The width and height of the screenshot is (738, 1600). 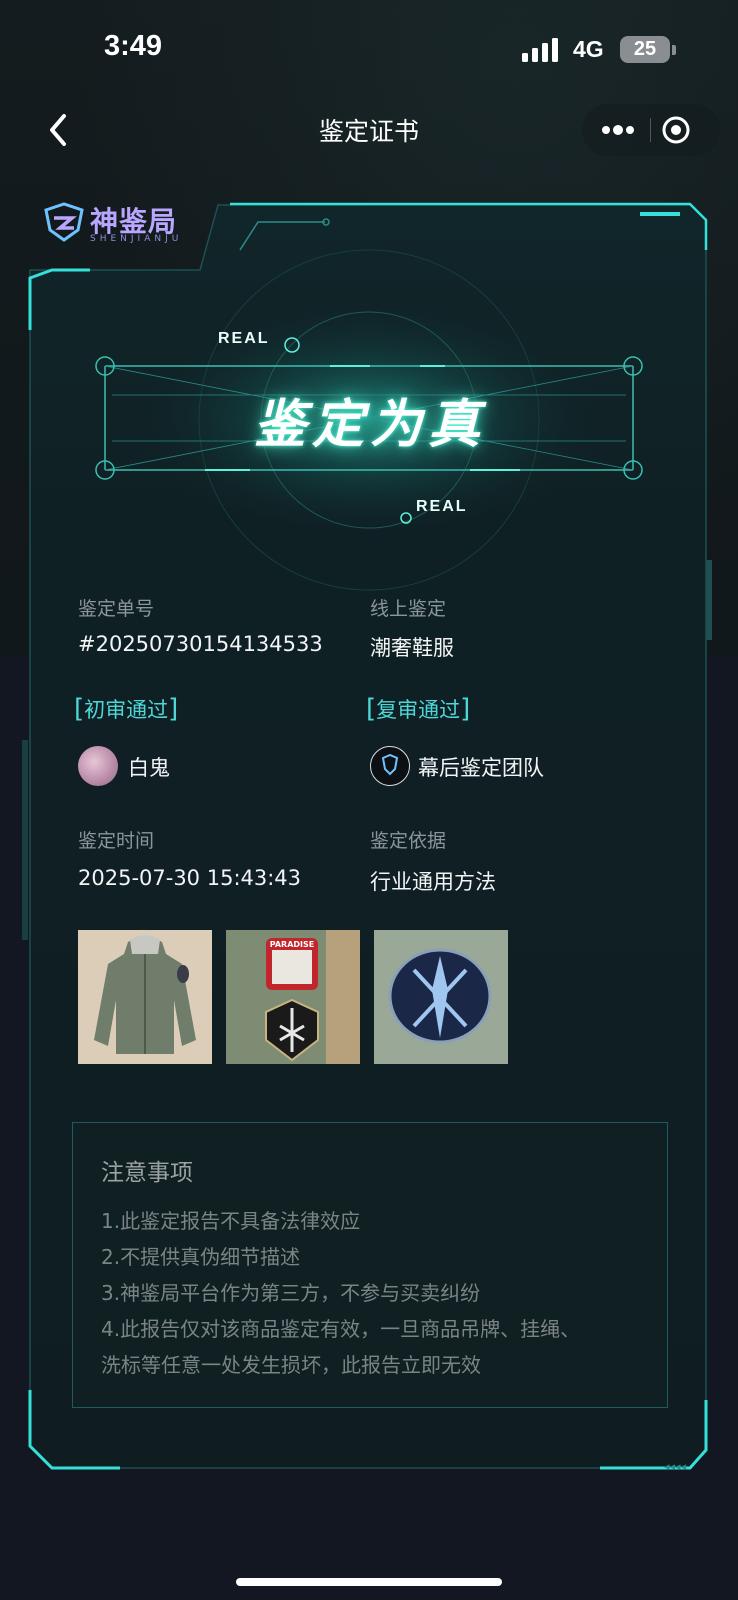 I want to click on notice-line: 4.此报告仅对该商品鉴定有效，一旦商品吊牌、挂绳、, so click(x=341, y=1329).